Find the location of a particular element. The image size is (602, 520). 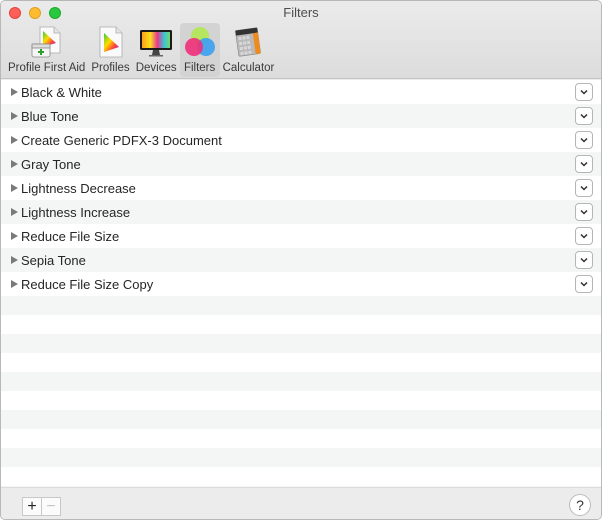

remove-filter-button: − is located at coordinates (51, 506).